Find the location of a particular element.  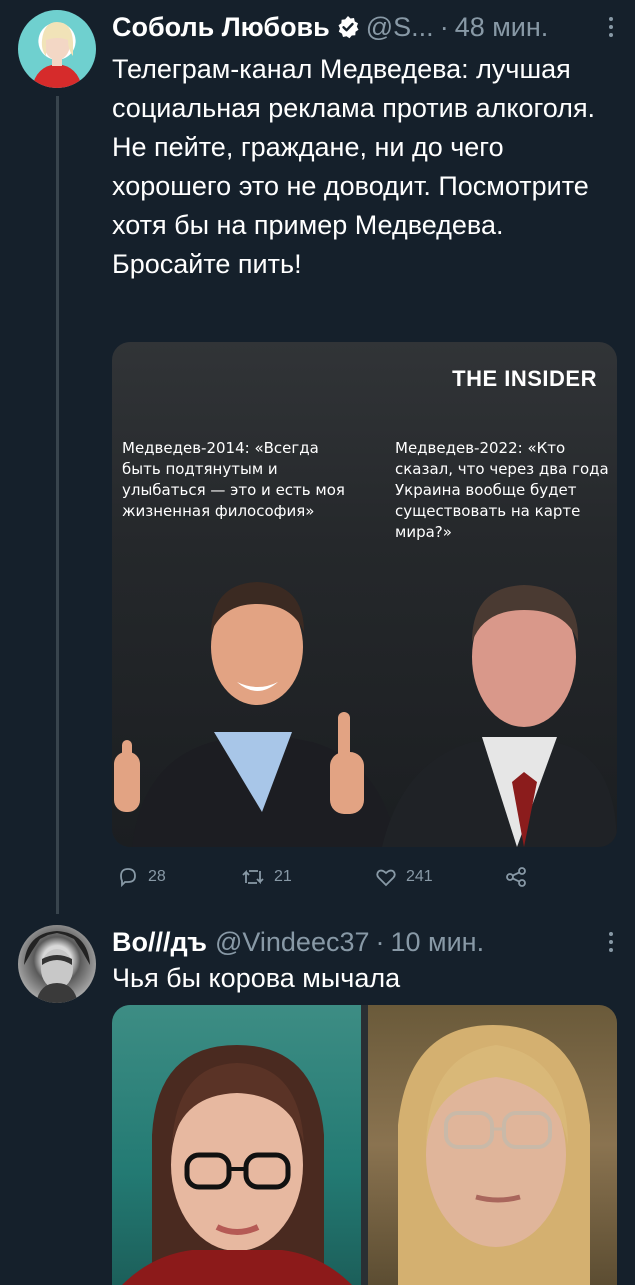

author-handle: @Vindeec37 is located at coordinates (292, 942).